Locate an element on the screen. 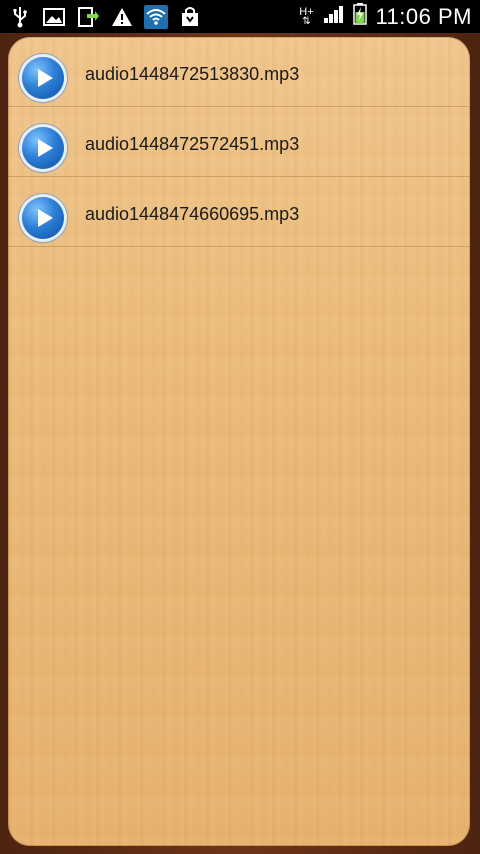  battery-charging-icon is located at coordinates (360, 16).